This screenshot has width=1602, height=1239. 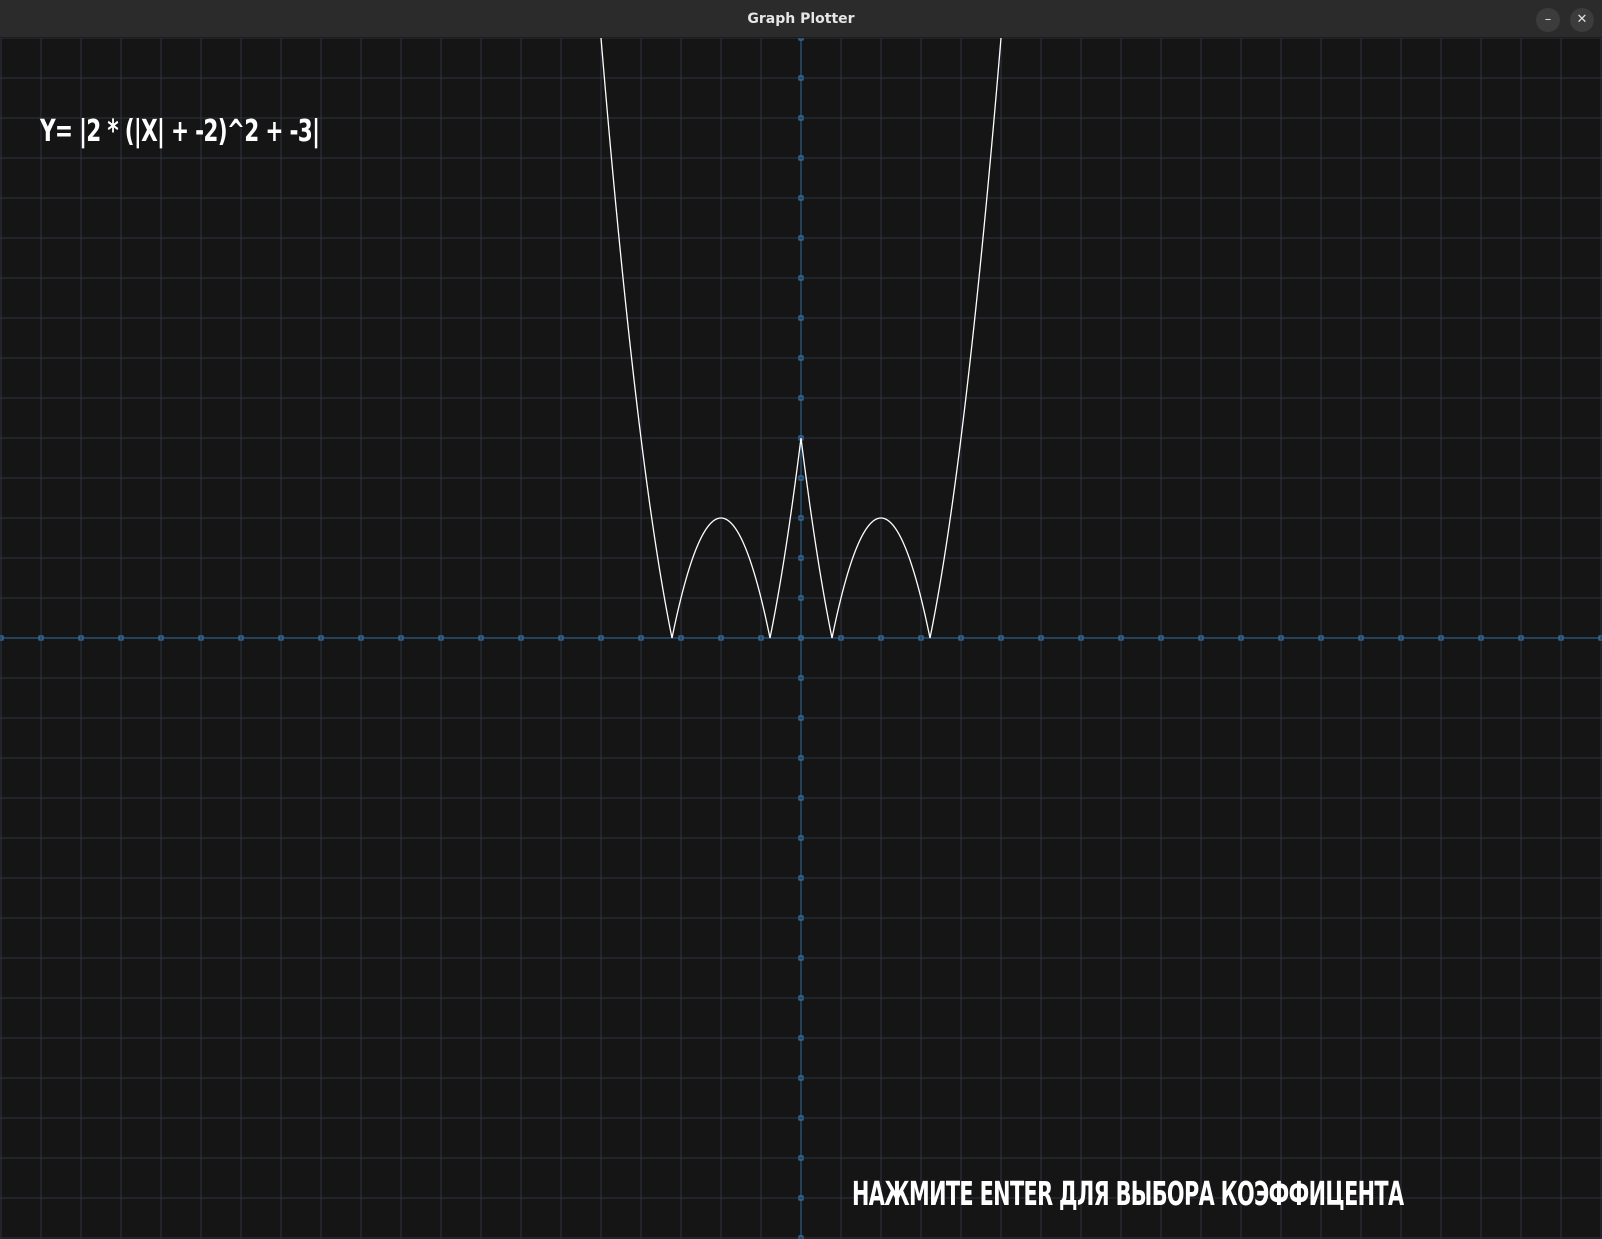 What do you see at coordinates (180, 131) in the screenshot?
I see `formula-label: Y= |2 * (|X| + -2)^2 + -3|` at bounding box center [180, 131].